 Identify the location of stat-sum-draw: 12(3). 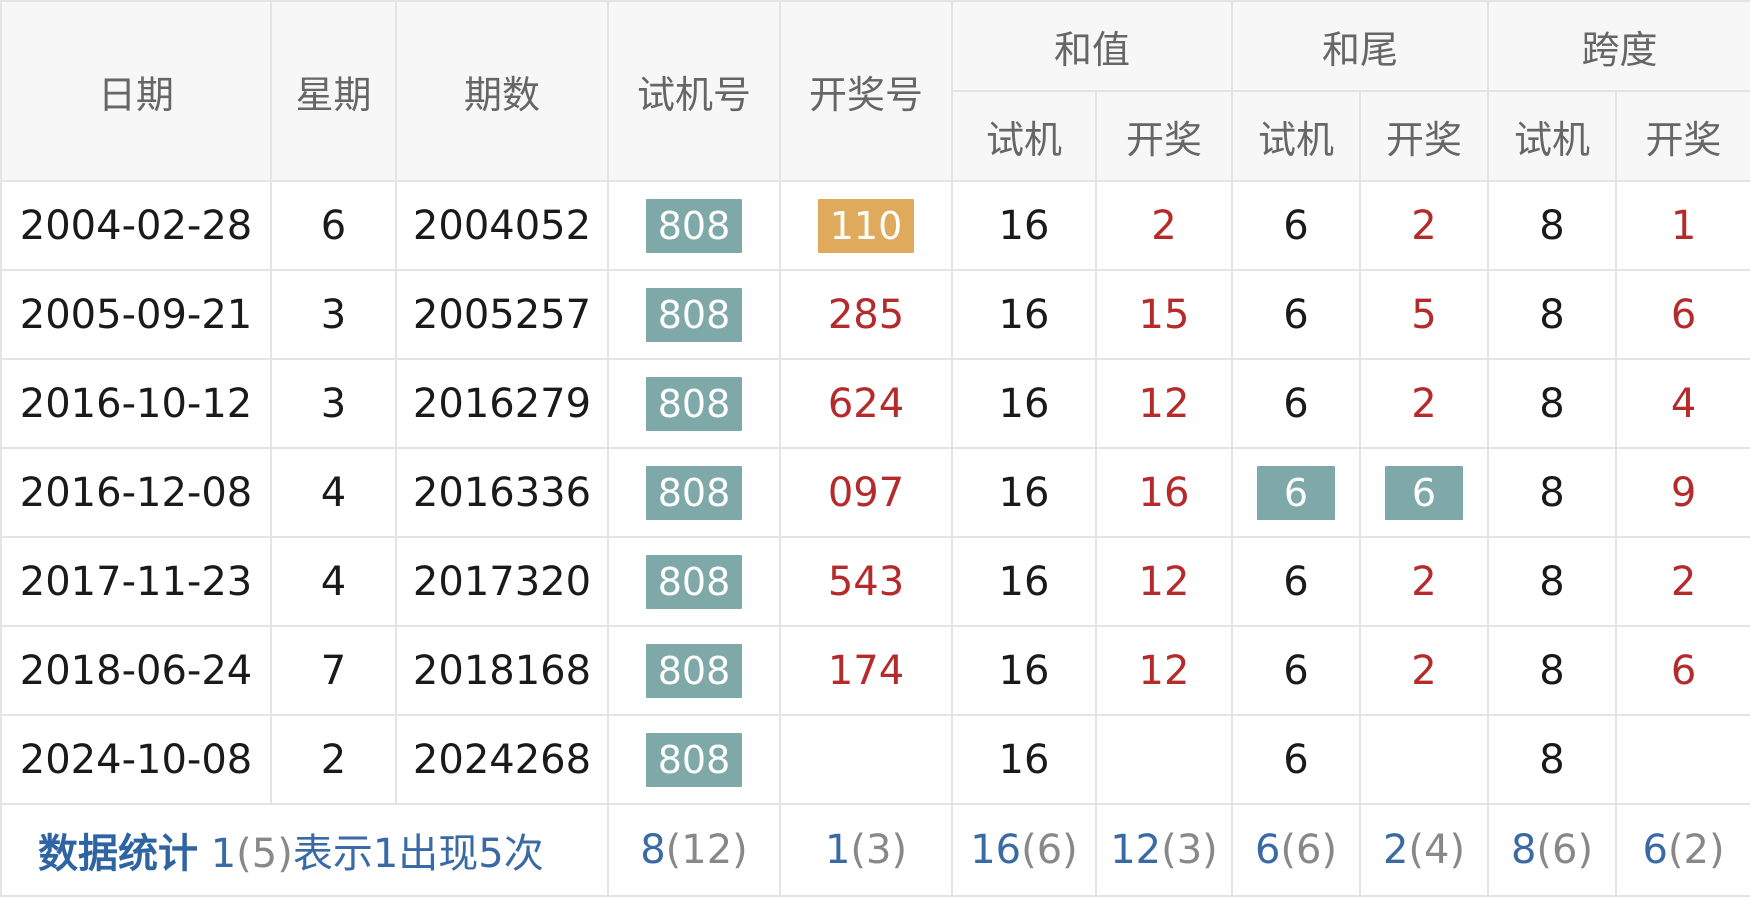
(1164, 850).